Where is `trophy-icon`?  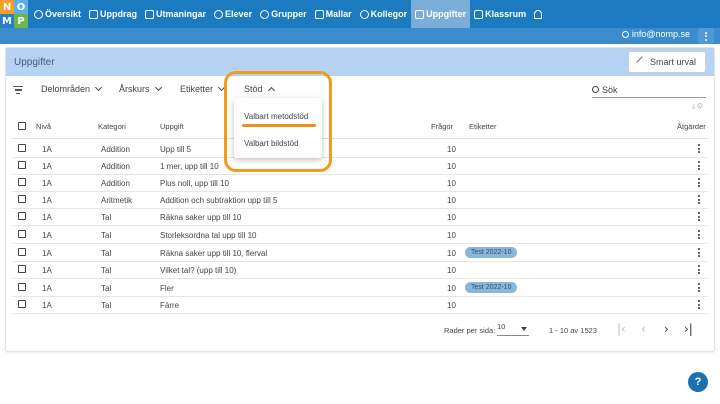 trophy-icon is located at coordinates (150, 14).